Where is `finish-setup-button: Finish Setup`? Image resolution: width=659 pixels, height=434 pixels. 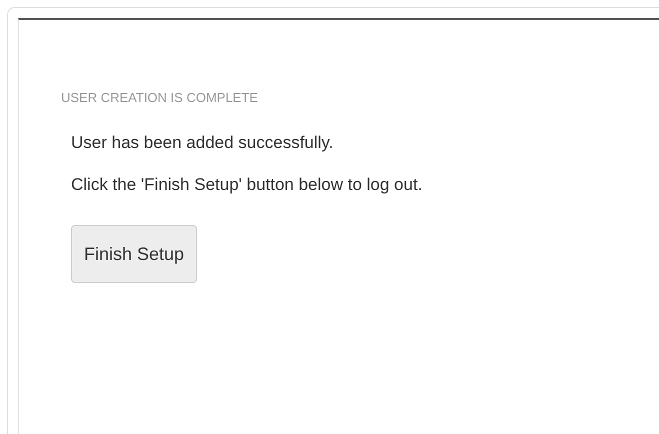
finish-setup-button: Finish Setup is located at coordinates (134, 254).